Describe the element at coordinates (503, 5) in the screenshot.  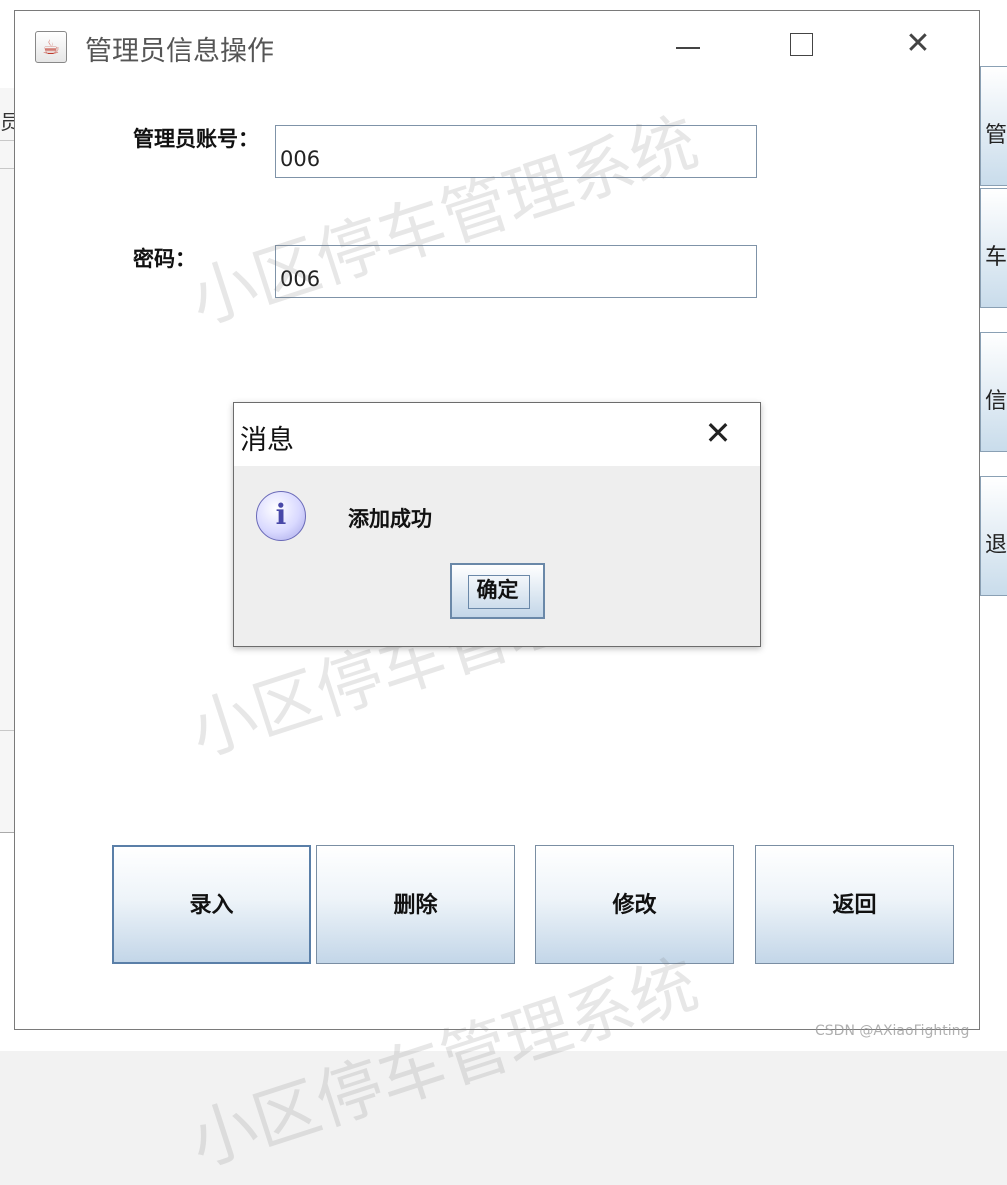
I see `background-top-strip` at that location.